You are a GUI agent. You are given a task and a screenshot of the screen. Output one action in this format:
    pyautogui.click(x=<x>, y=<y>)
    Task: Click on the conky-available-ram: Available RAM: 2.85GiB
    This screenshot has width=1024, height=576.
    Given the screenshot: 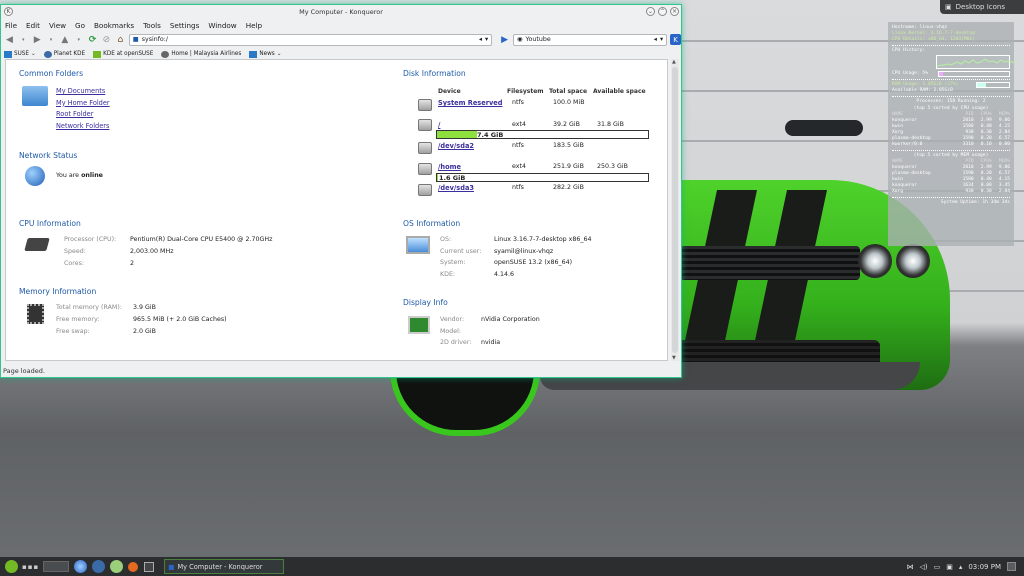 What is the action you would take?
    pyautogui.click(x=922, y=91)
    